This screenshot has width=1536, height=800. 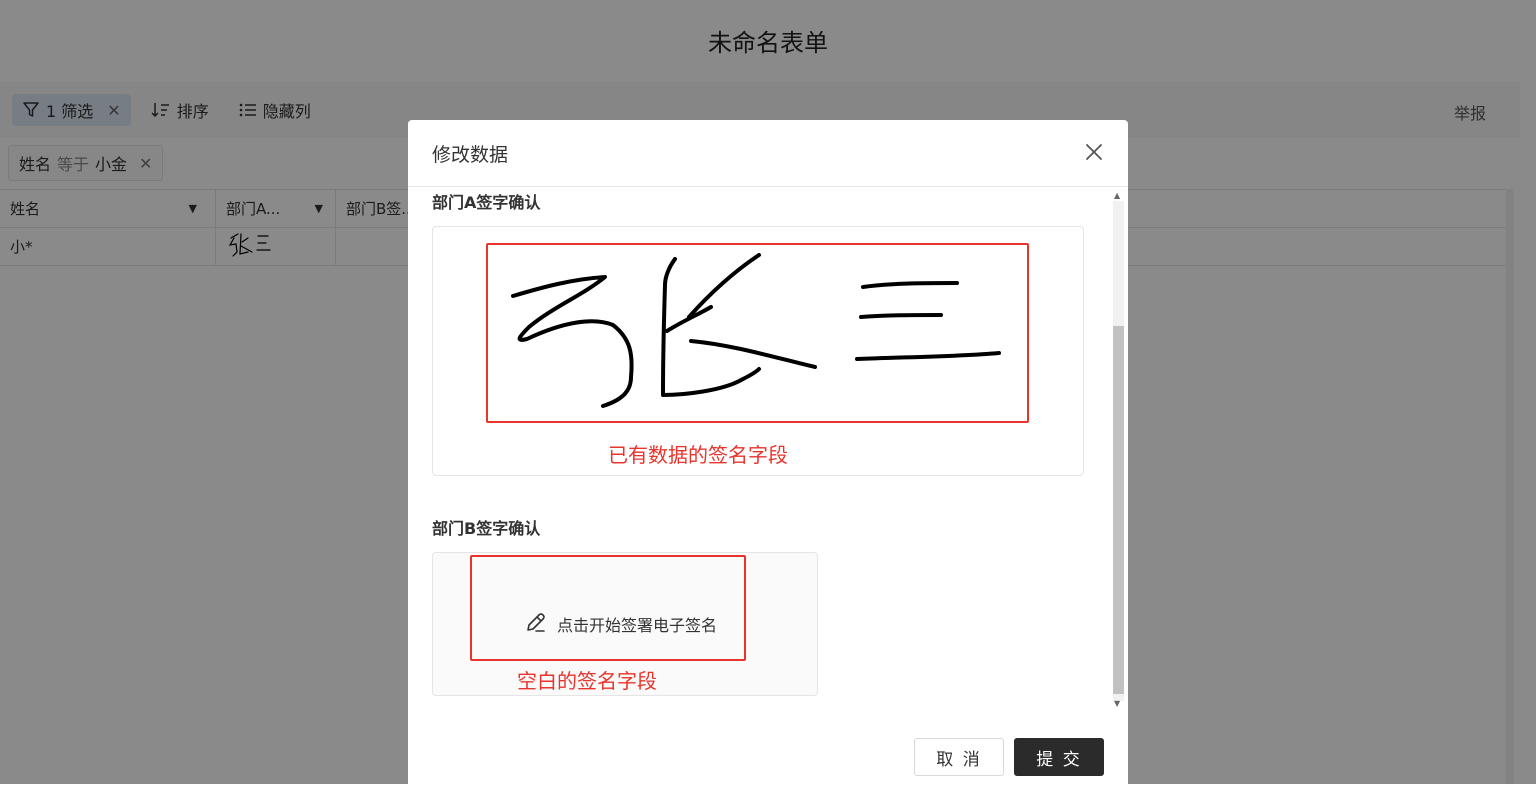 I want to click on field-a-label: 部门A签字确认, so click(x=486, y=202).